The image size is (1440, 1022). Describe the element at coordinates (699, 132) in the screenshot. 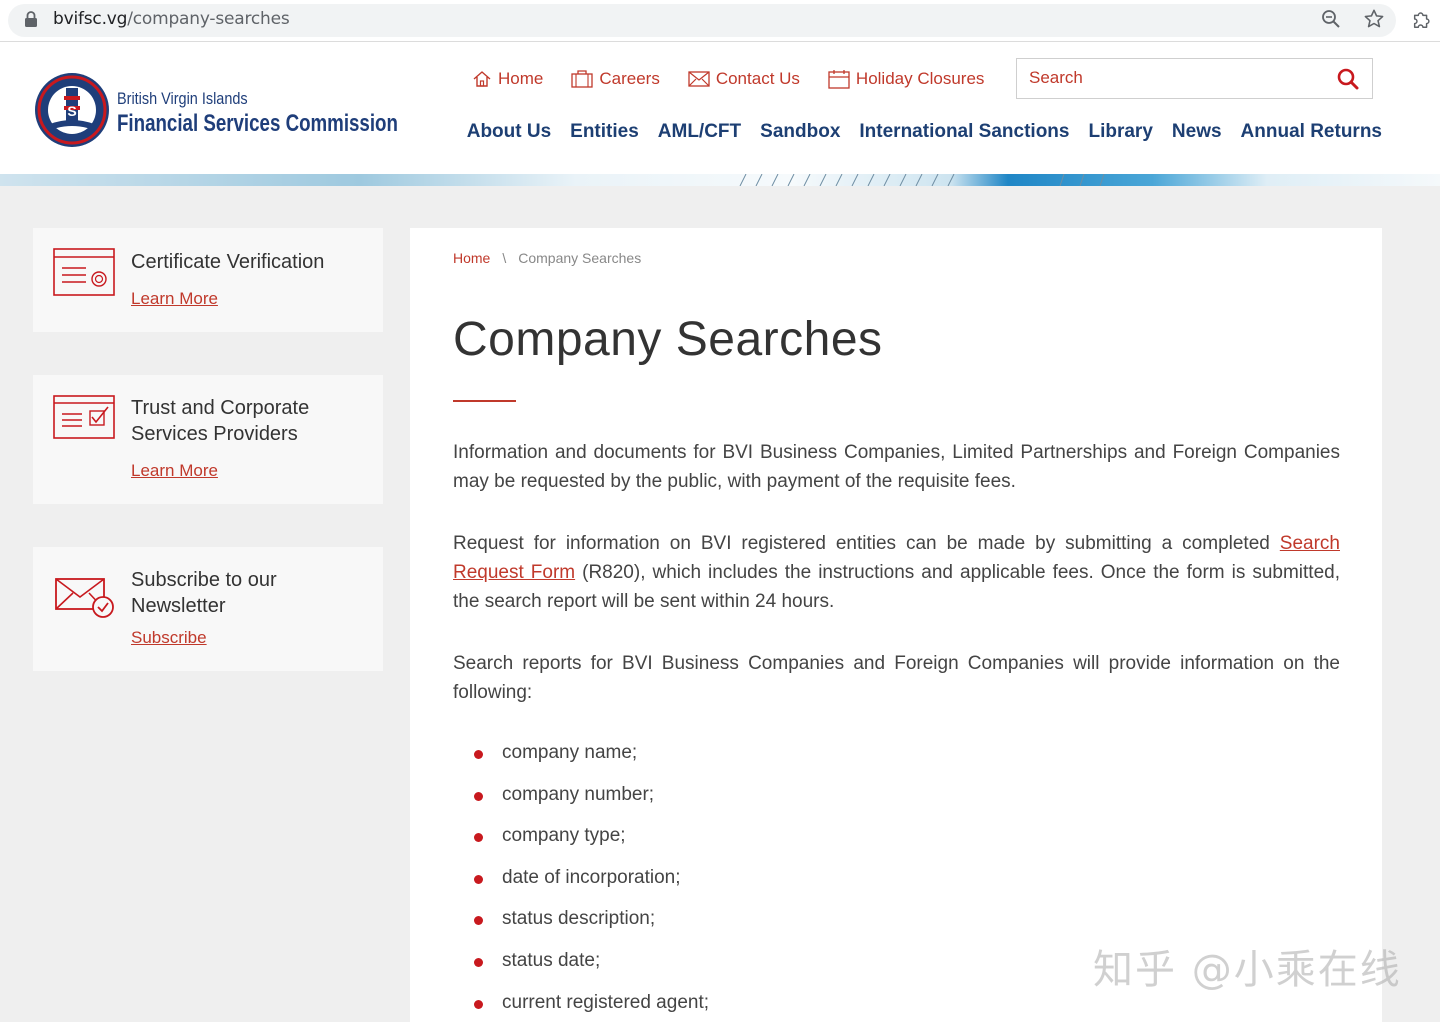

I see `nav-aml-cft: AML/CFT` at that location.